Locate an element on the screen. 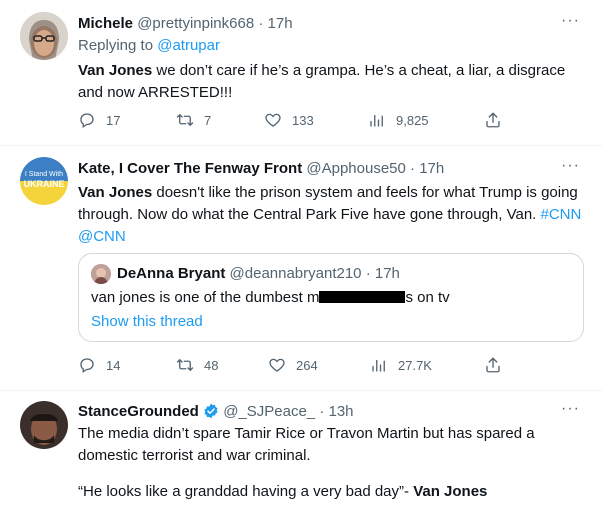 The width and height of the screenshot is (602, 509). retweet-count: 7 is located at coordinates (208, 120).